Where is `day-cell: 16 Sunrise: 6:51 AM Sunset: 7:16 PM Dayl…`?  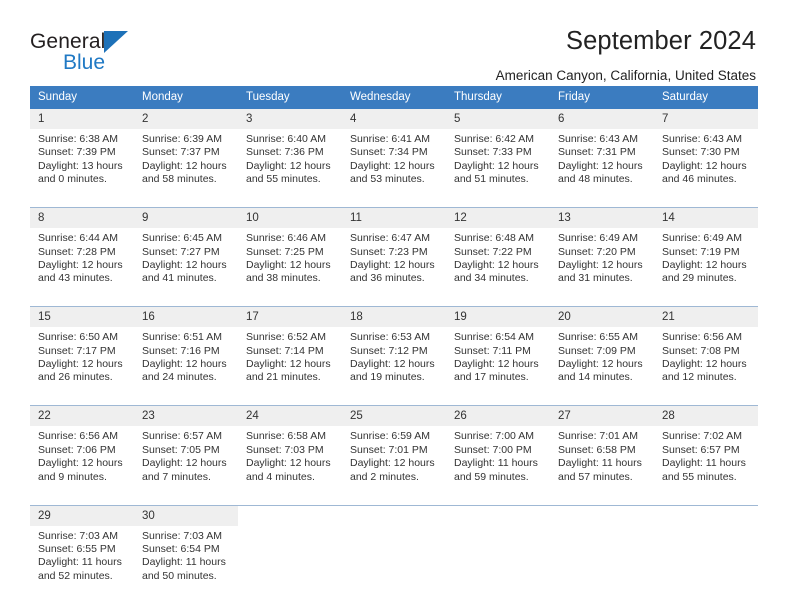
day-cell: 16 Sunrise: 6:51 AM Sunset: 7:16 PM Dayl… is located at coordinates (186, 350).